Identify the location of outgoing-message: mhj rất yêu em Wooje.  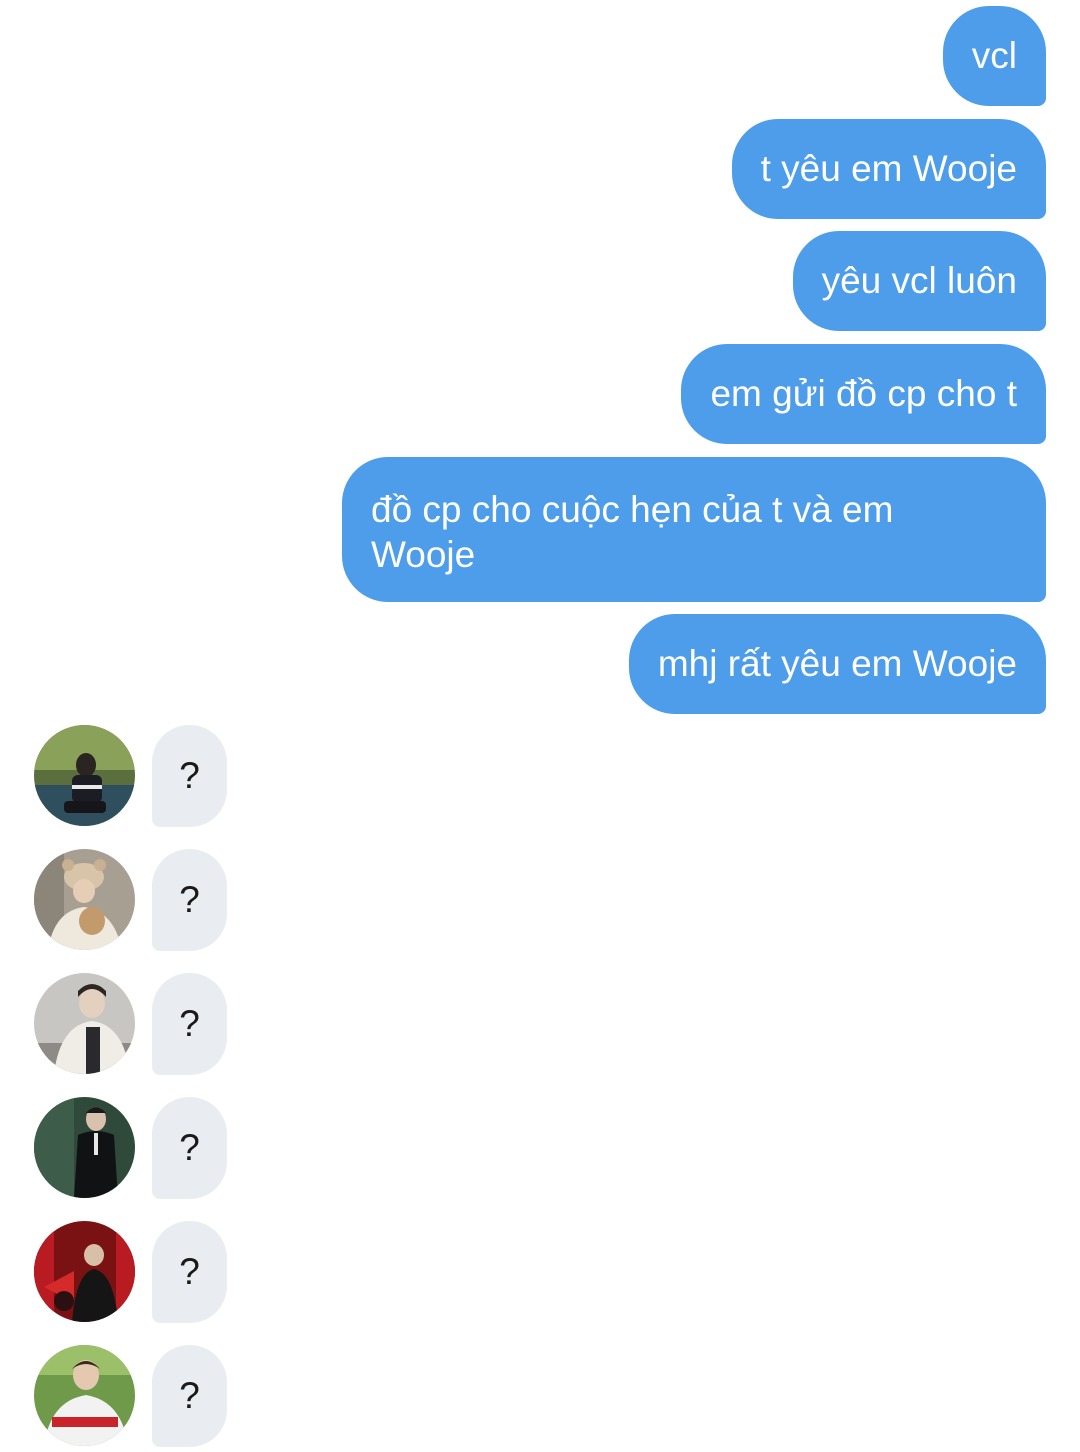
(837, 664).